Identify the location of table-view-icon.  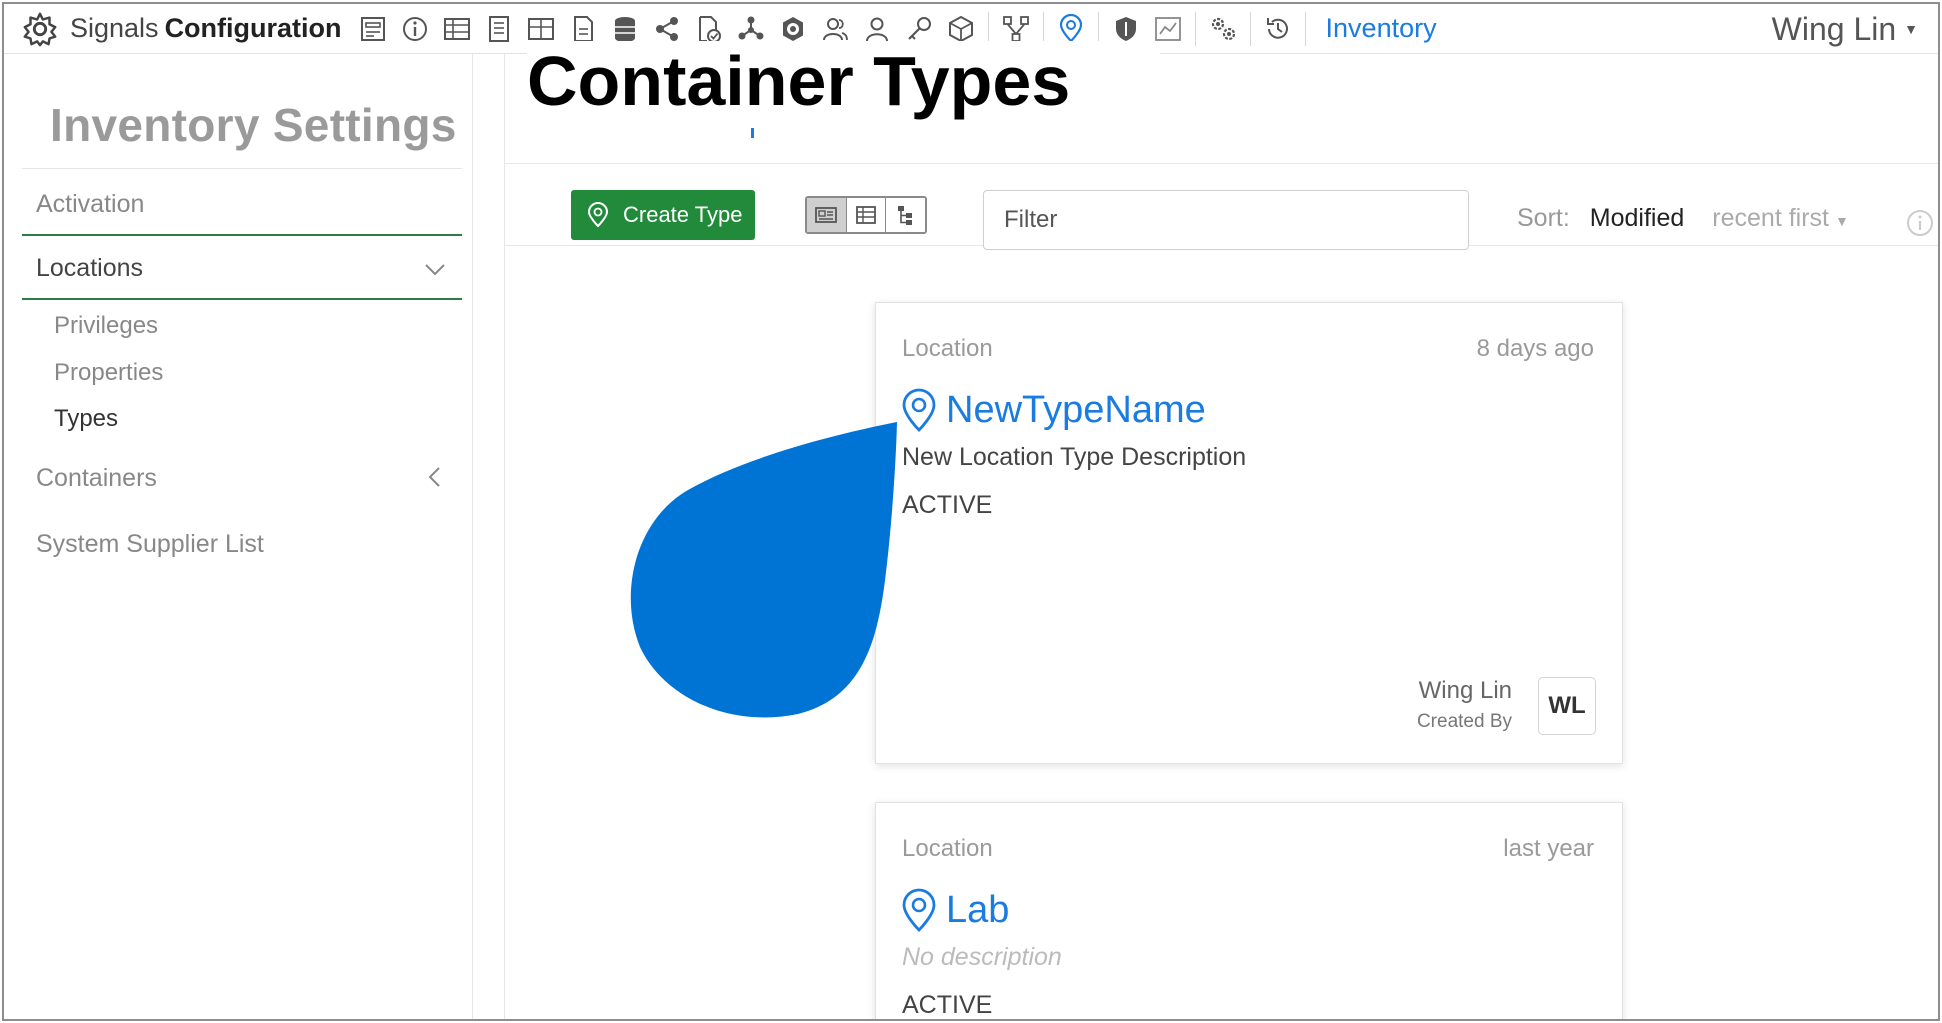
(866, 215).